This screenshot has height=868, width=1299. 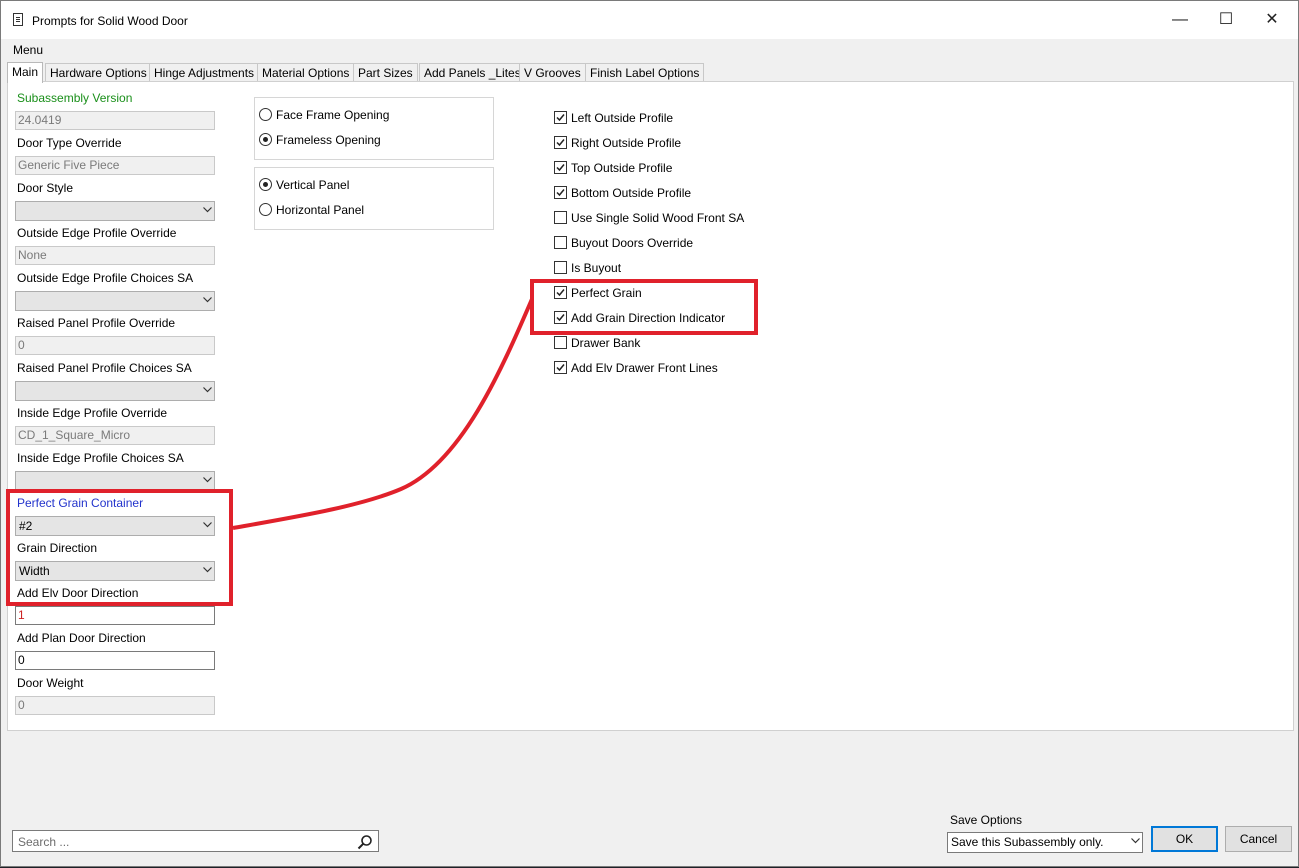 I want to click on save-options-select: Save this Subassembly only., so click(x=1045, y=842).